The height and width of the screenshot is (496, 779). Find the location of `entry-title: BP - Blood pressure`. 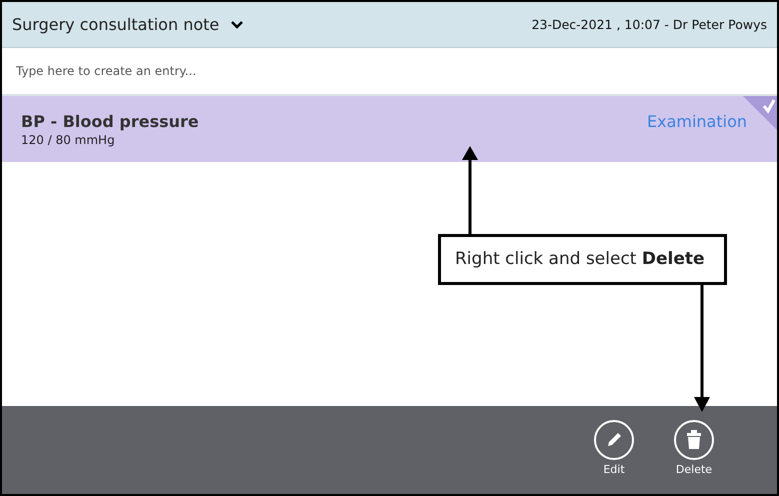

entry-title: BP - Blood pressure is located at coordinates (110, 121).